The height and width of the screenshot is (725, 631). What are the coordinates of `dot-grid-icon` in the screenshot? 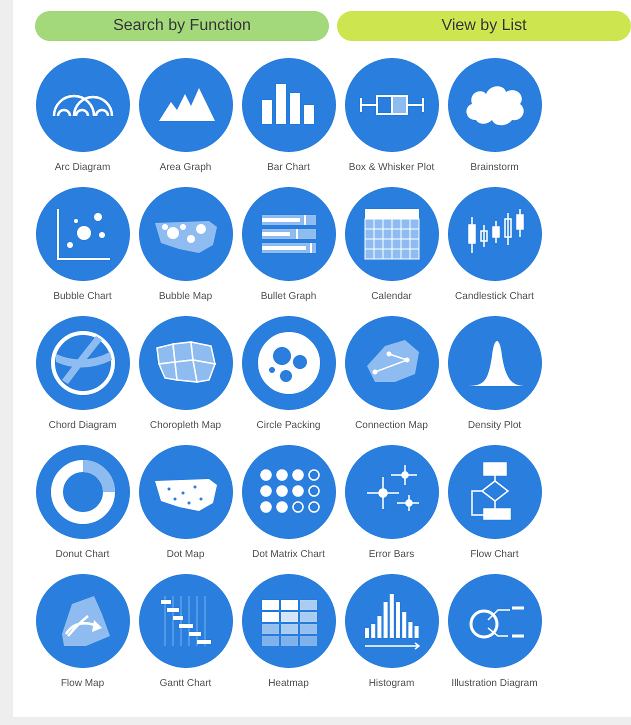 It's located at (289, 492).